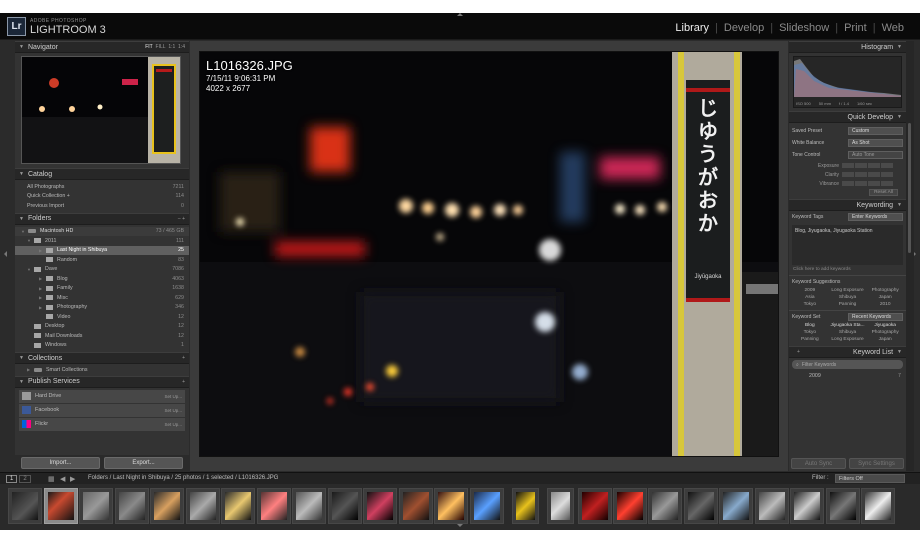  I want to click on keyword-set-select: Recent Keywords, so click(875, 316).